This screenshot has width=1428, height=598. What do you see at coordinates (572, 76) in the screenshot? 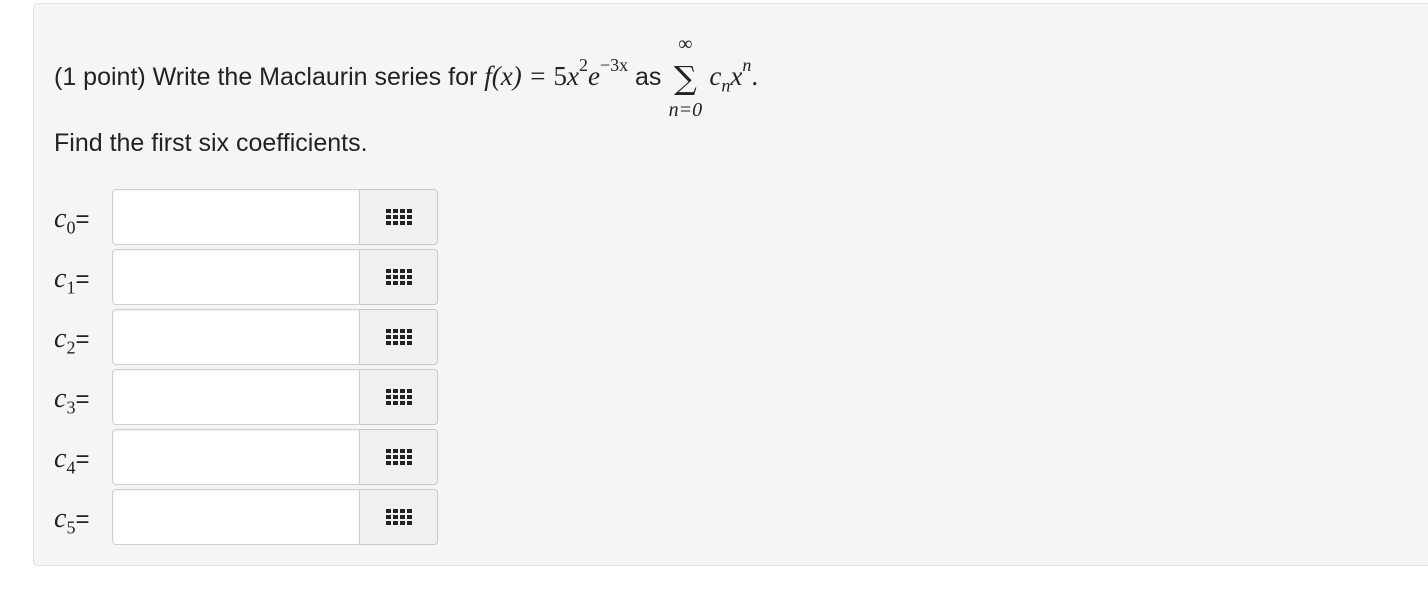
I see `variable: x` at bounding box center [572, 76].